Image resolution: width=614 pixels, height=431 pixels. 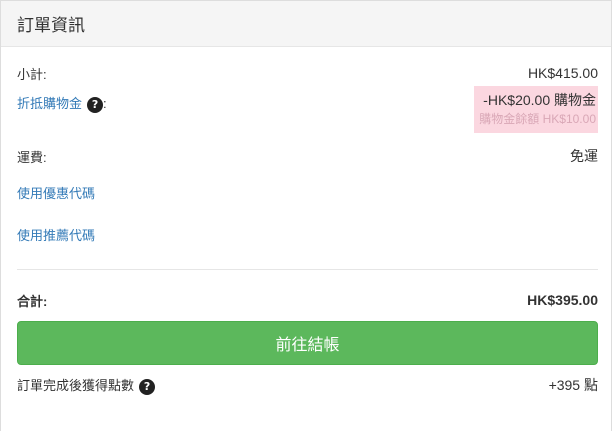 I want to click on store-credit-colon: :, so click(x=105, y=104).